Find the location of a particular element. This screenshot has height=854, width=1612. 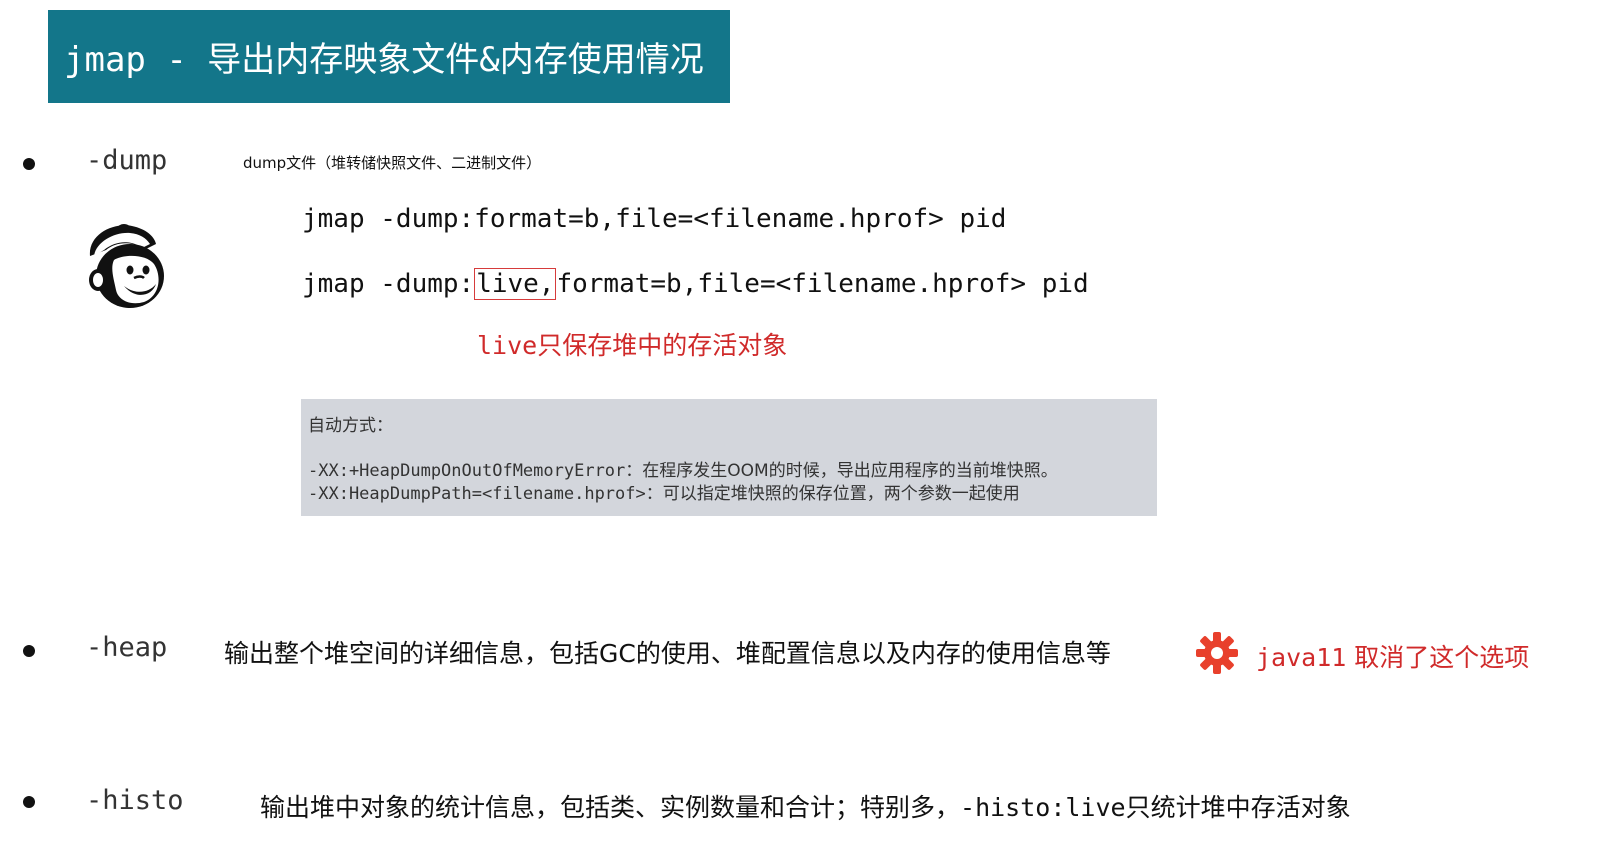

heap-dump-path-text: ：可以指定堆快照的保存位置，两个参数一起使用 is located at coordinates (832, 494).